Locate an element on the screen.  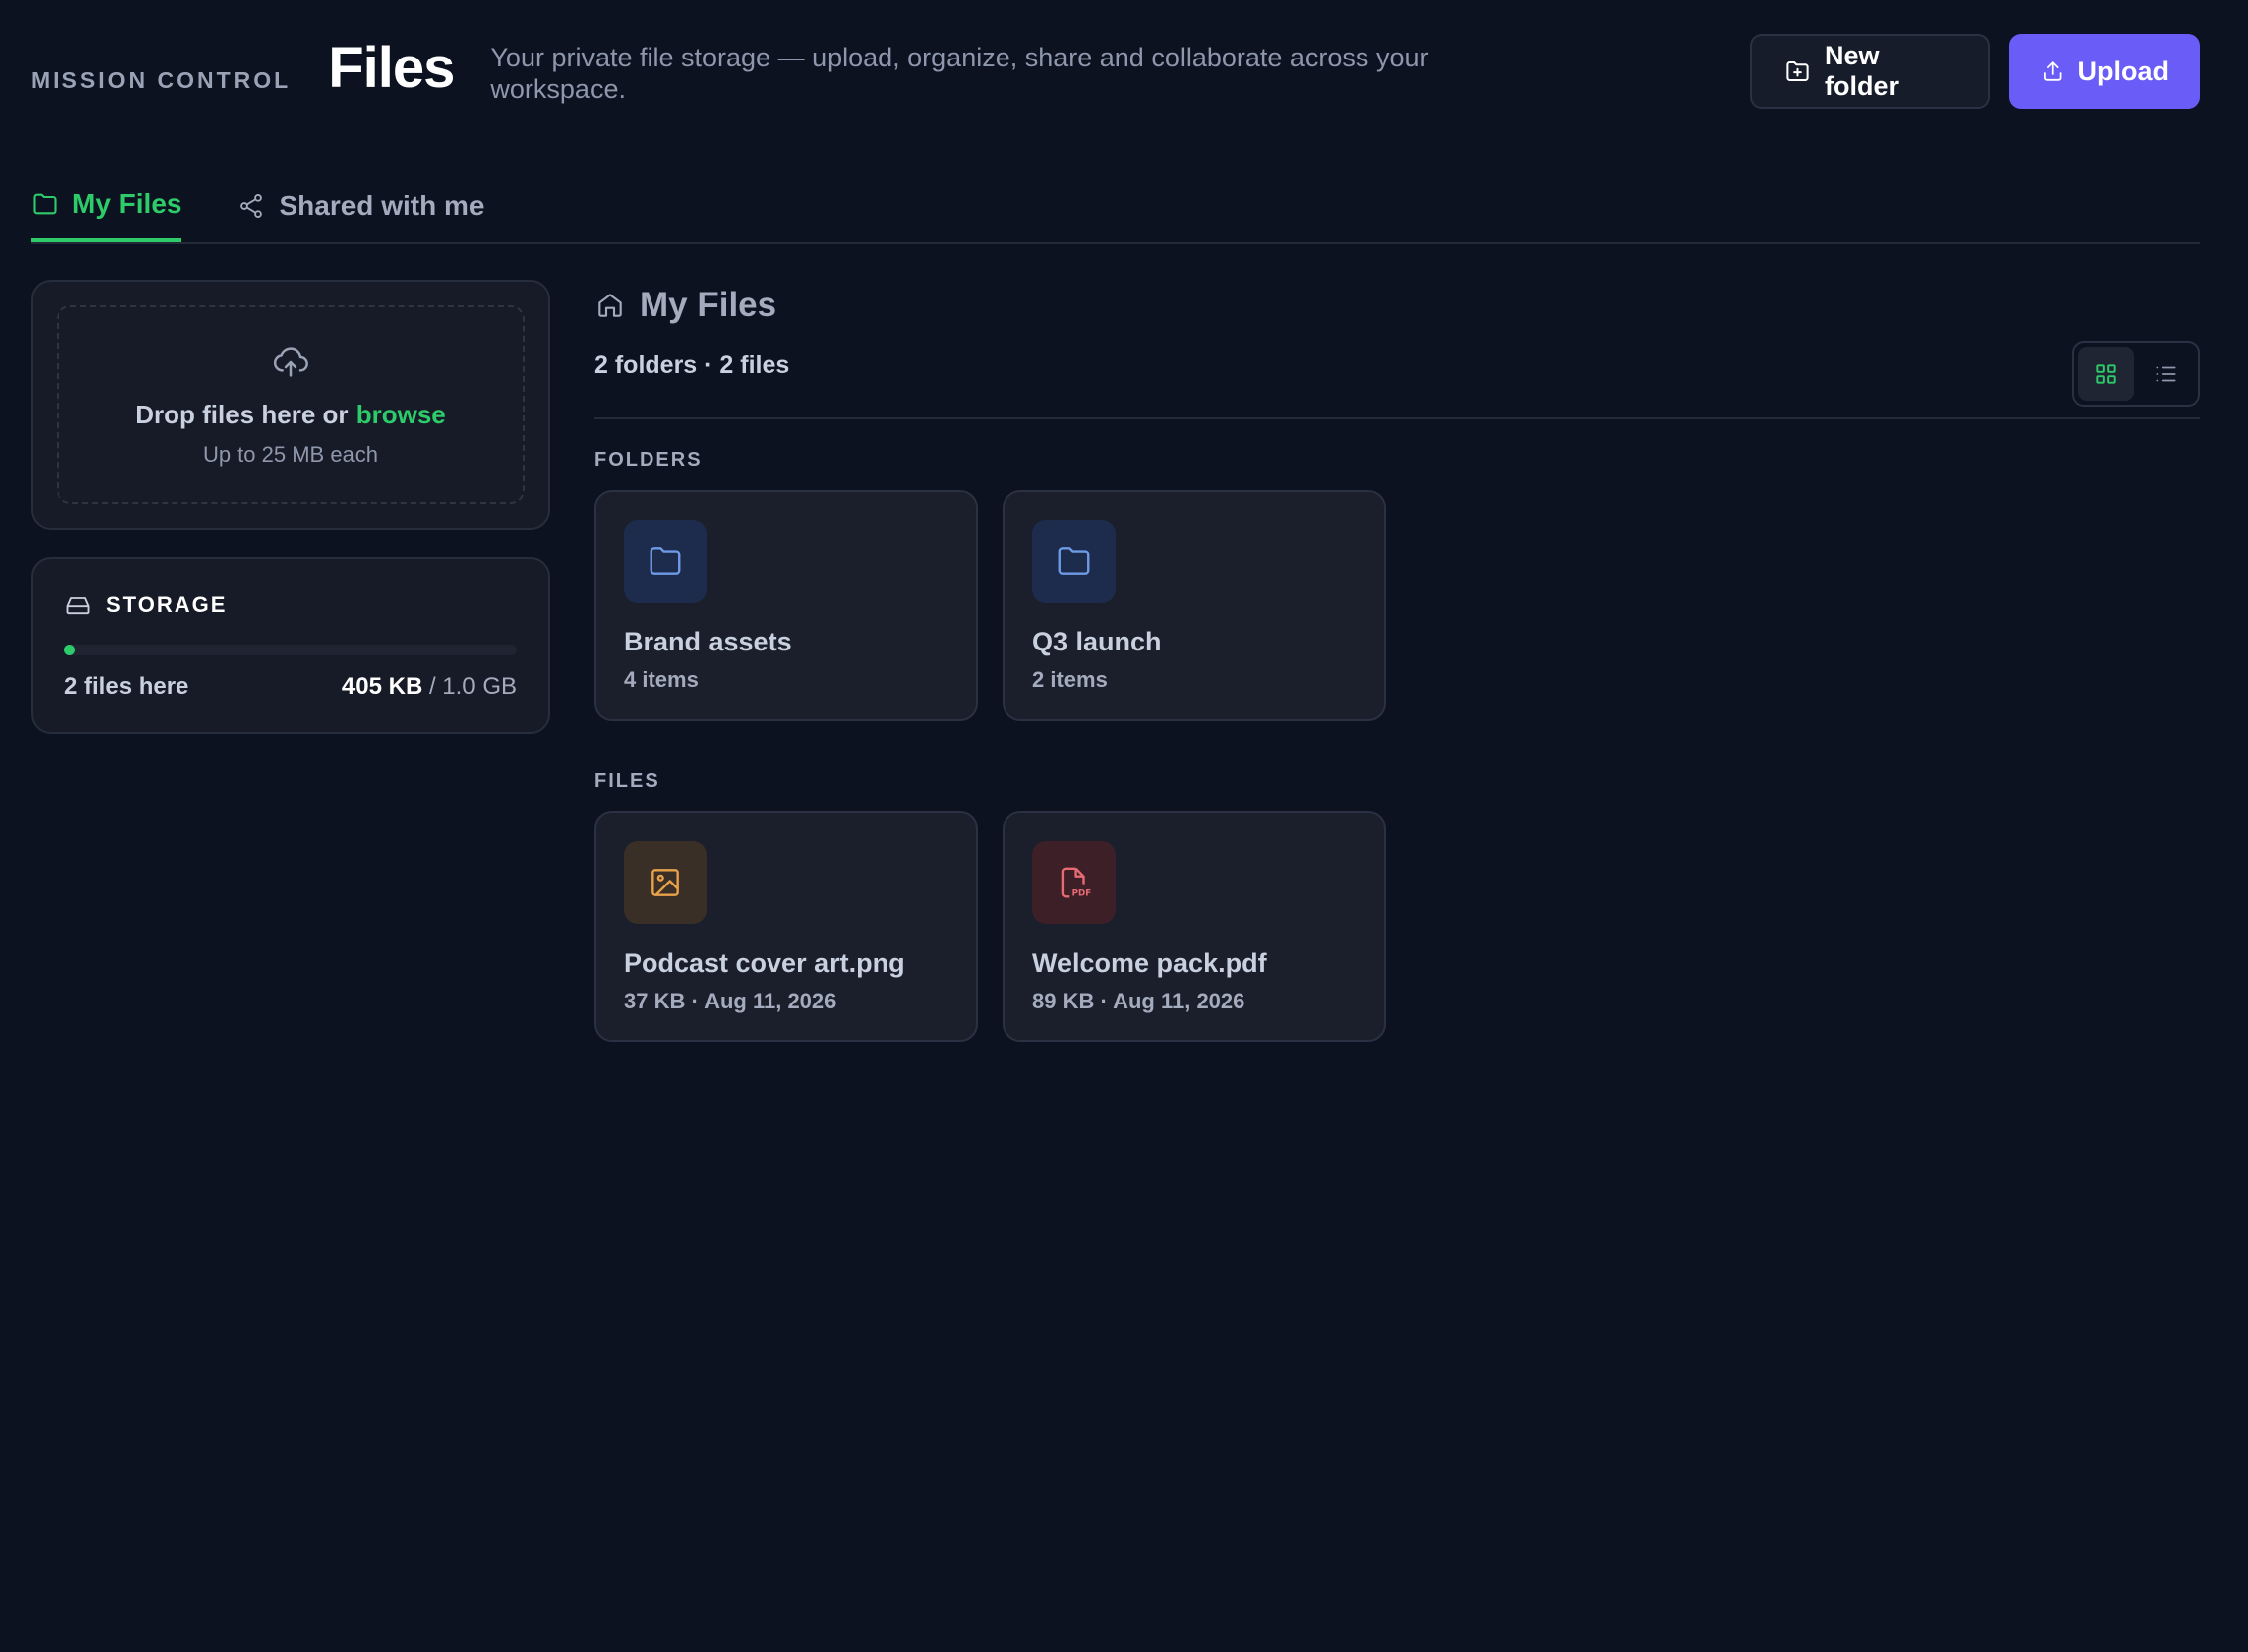
tab-bar: My Files Shared with me is located at coordinates (1115, 211).